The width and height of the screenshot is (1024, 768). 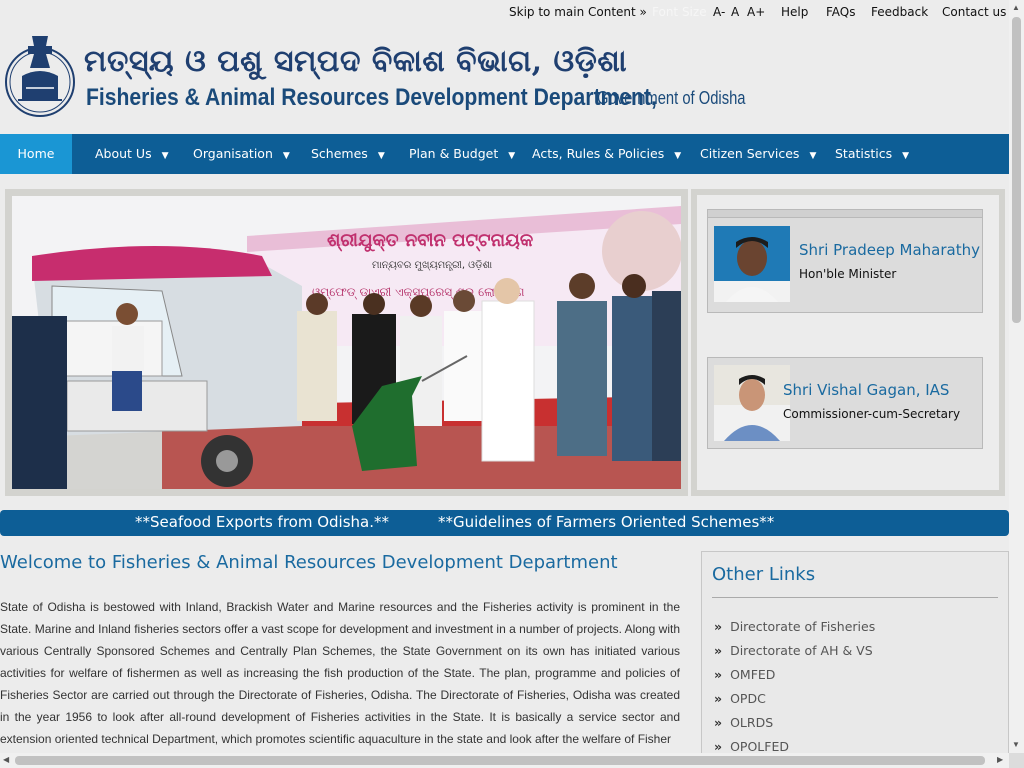 I want to click on minister-photo, so click(x=752, y=264).